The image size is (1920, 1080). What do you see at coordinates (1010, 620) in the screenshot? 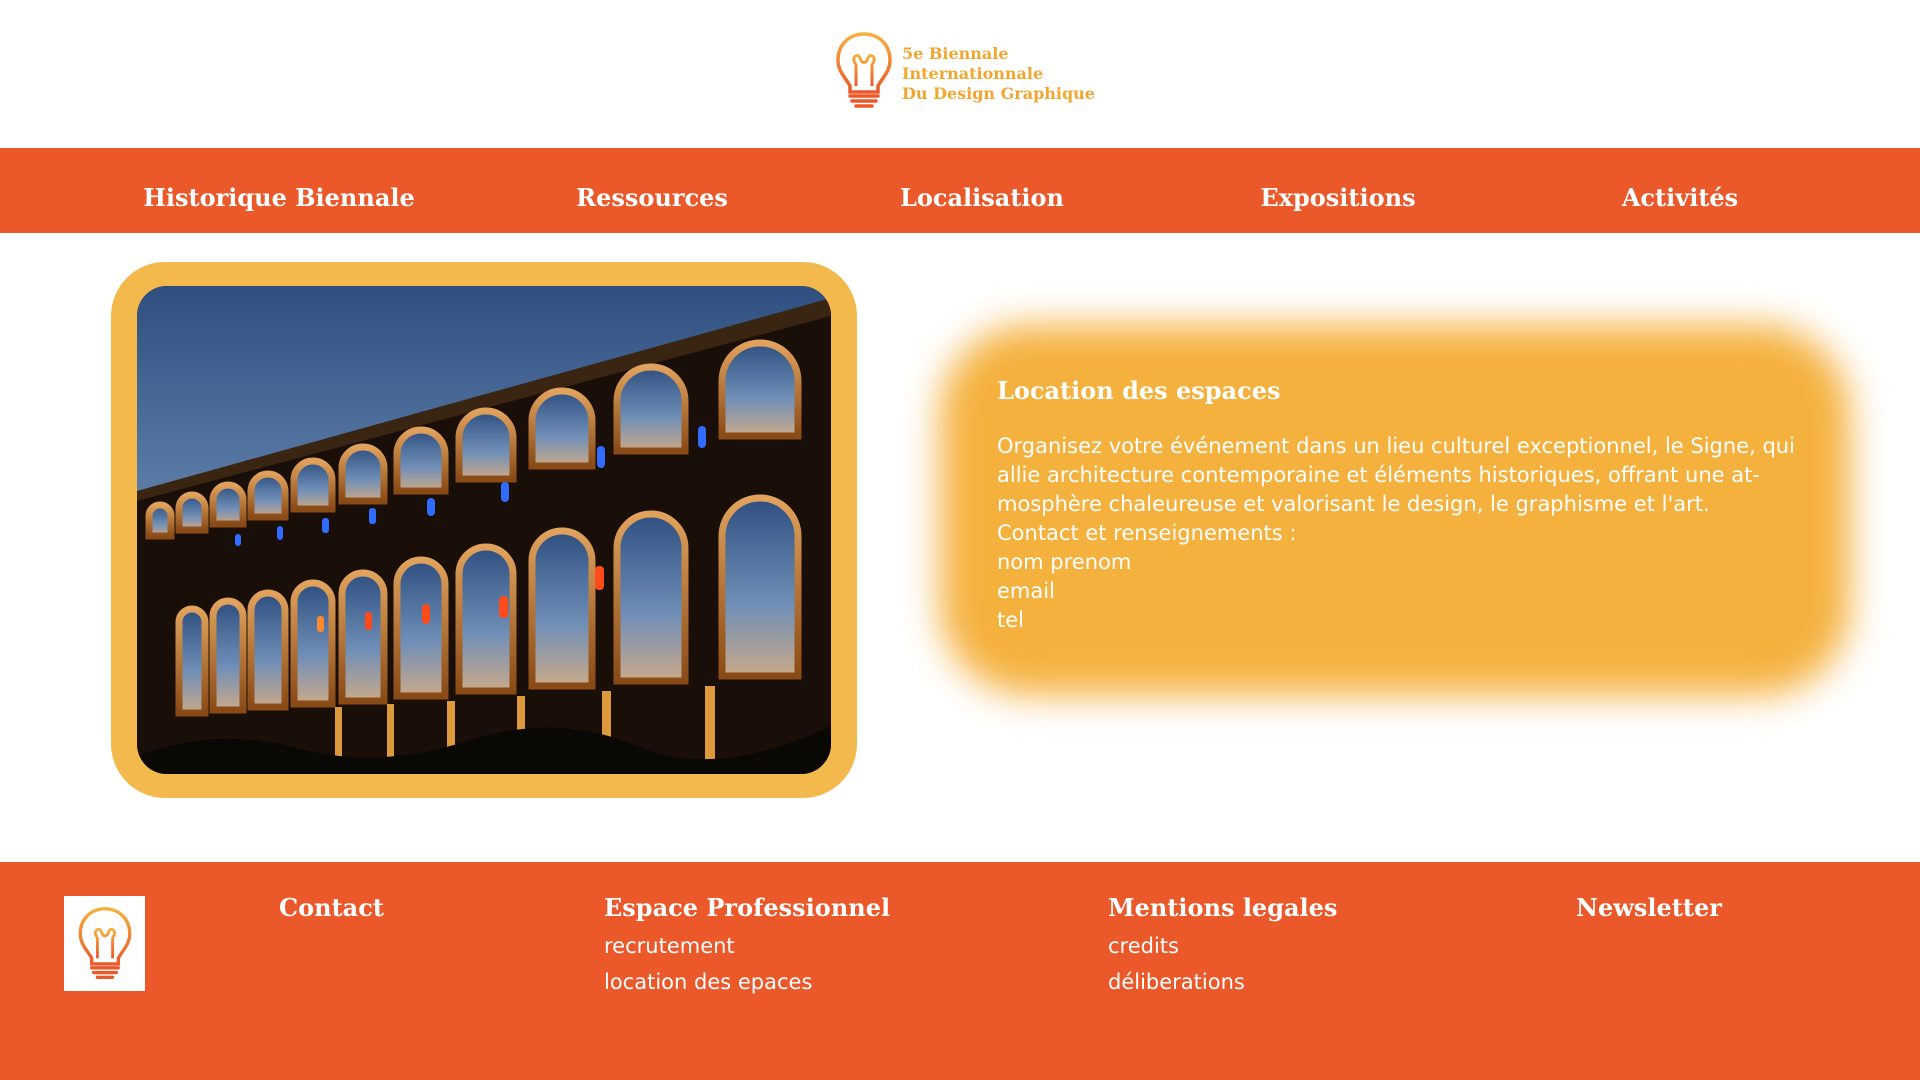
I see `info-contact-tel: tel` at bounding box center [1010, 620].